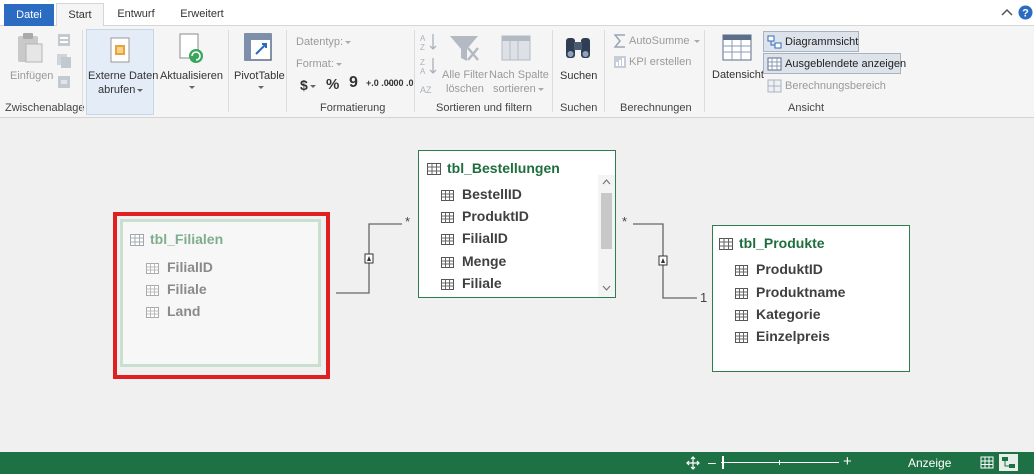 This screenshot has width=1034, height=474. What do you see at coordinates (493, 168) in the screenshot?
I see `table-title: tbl_Bestellungen` at bounding box center [493, 168].